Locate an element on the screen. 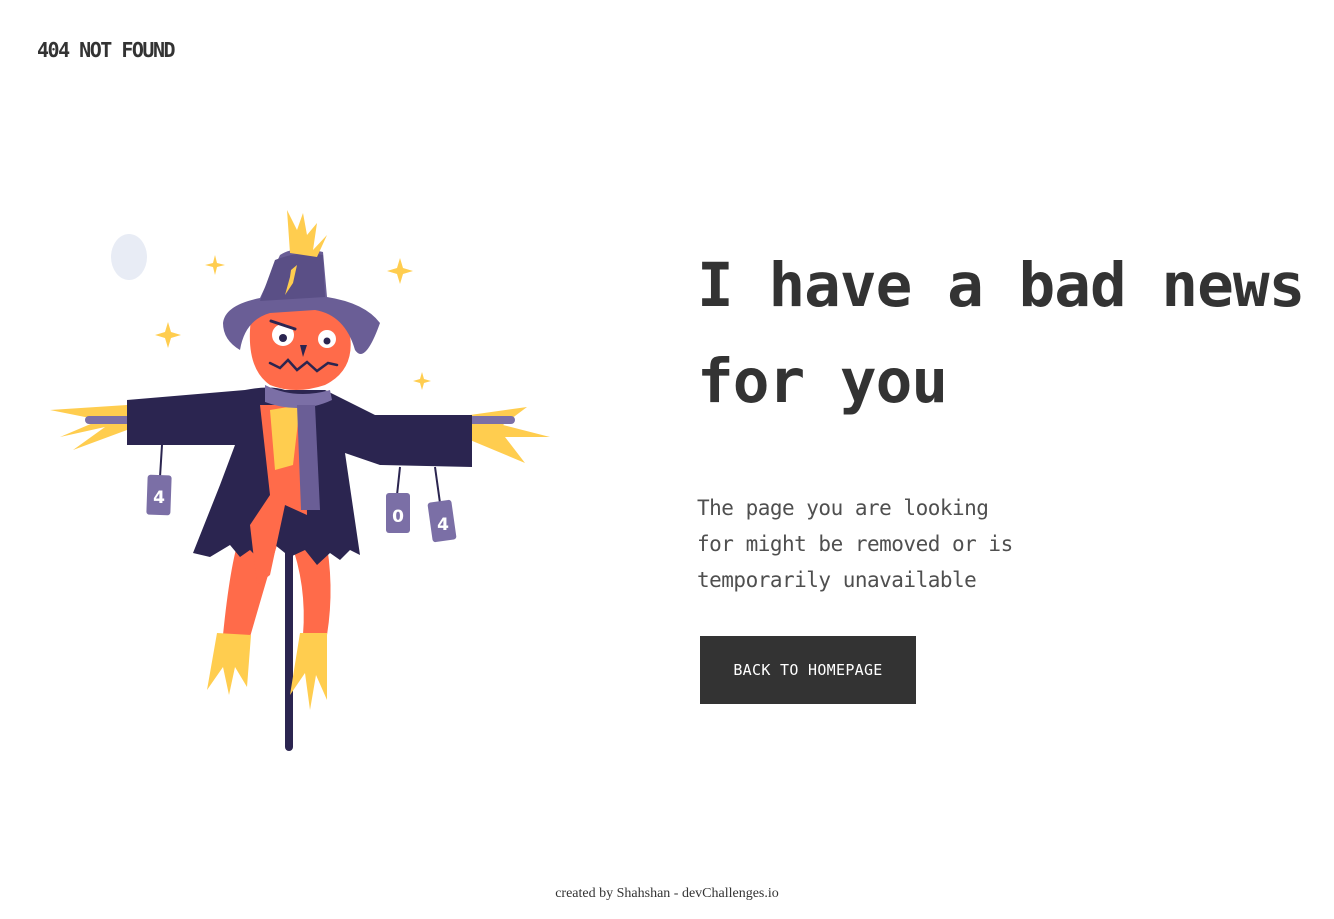 Image resolution: width=1334 pixels, height=919 pixels. right-arm-straw is located at coordinates (510, 435).